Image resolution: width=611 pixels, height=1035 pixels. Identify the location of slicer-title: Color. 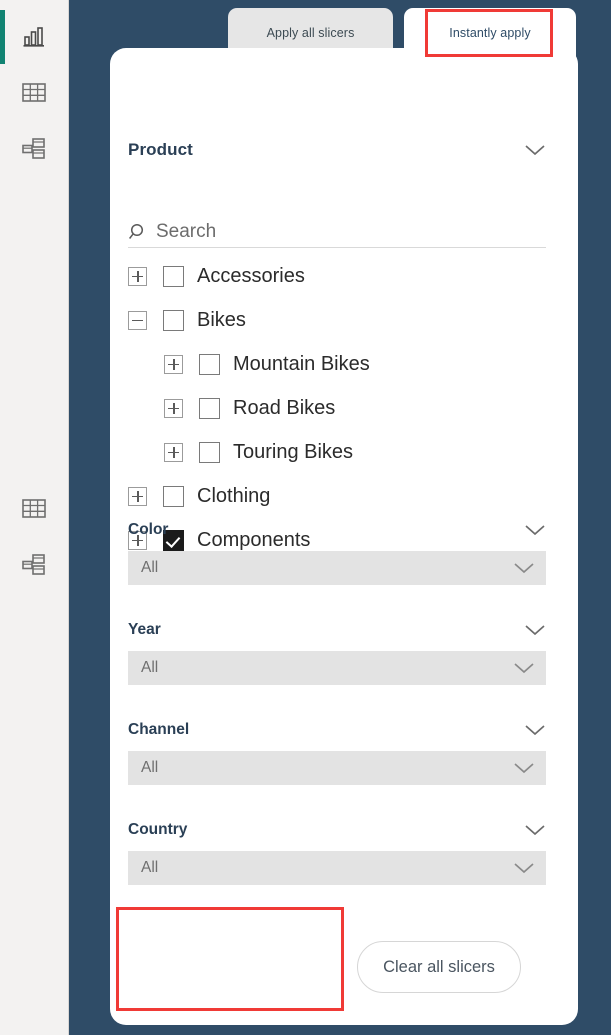
(148, 529).